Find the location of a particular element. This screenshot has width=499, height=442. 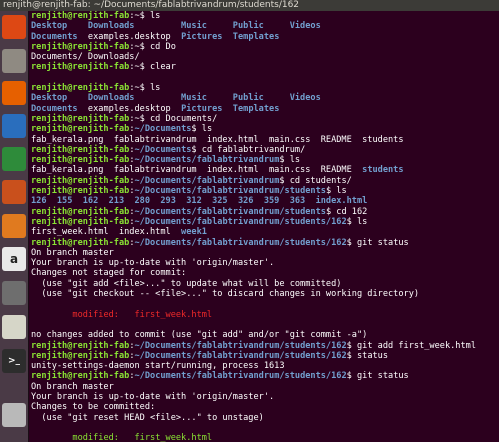

files-icon is located at coordinates (14, 61).